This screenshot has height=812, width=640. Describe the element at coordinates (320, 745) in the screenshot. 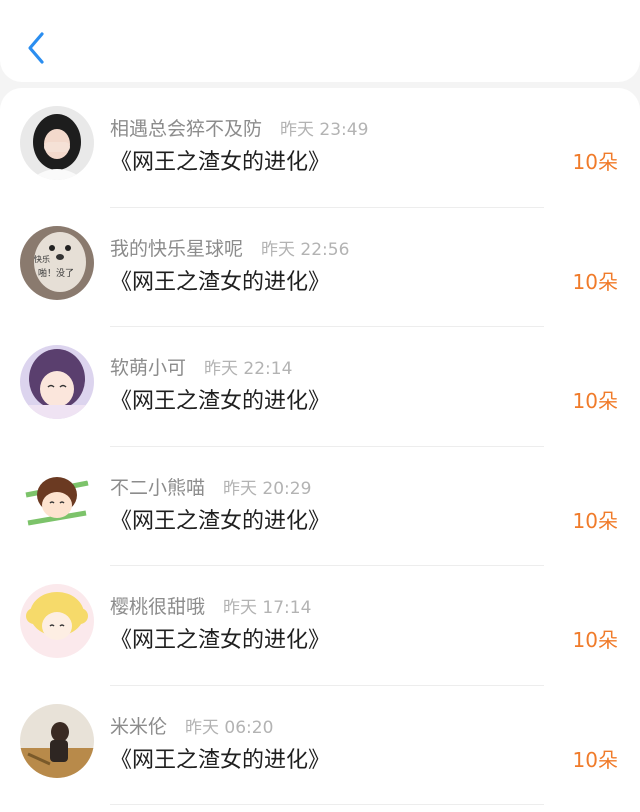

I see `list-item: 米米伦 昨天 06:20 《网王之渣女的进化》 10朵` at that location.